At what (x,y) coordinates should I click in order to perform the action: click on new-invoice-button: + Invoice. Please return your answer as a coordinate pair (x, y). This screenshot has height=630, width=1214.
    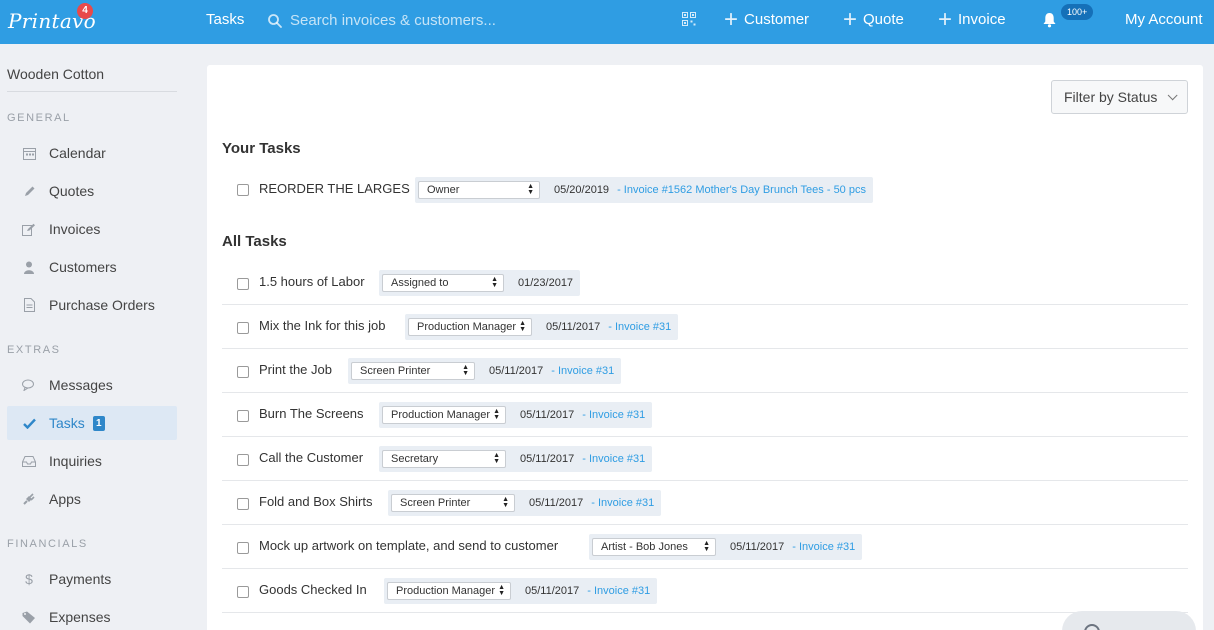
    Looking at the image, I should click on (972, 19).